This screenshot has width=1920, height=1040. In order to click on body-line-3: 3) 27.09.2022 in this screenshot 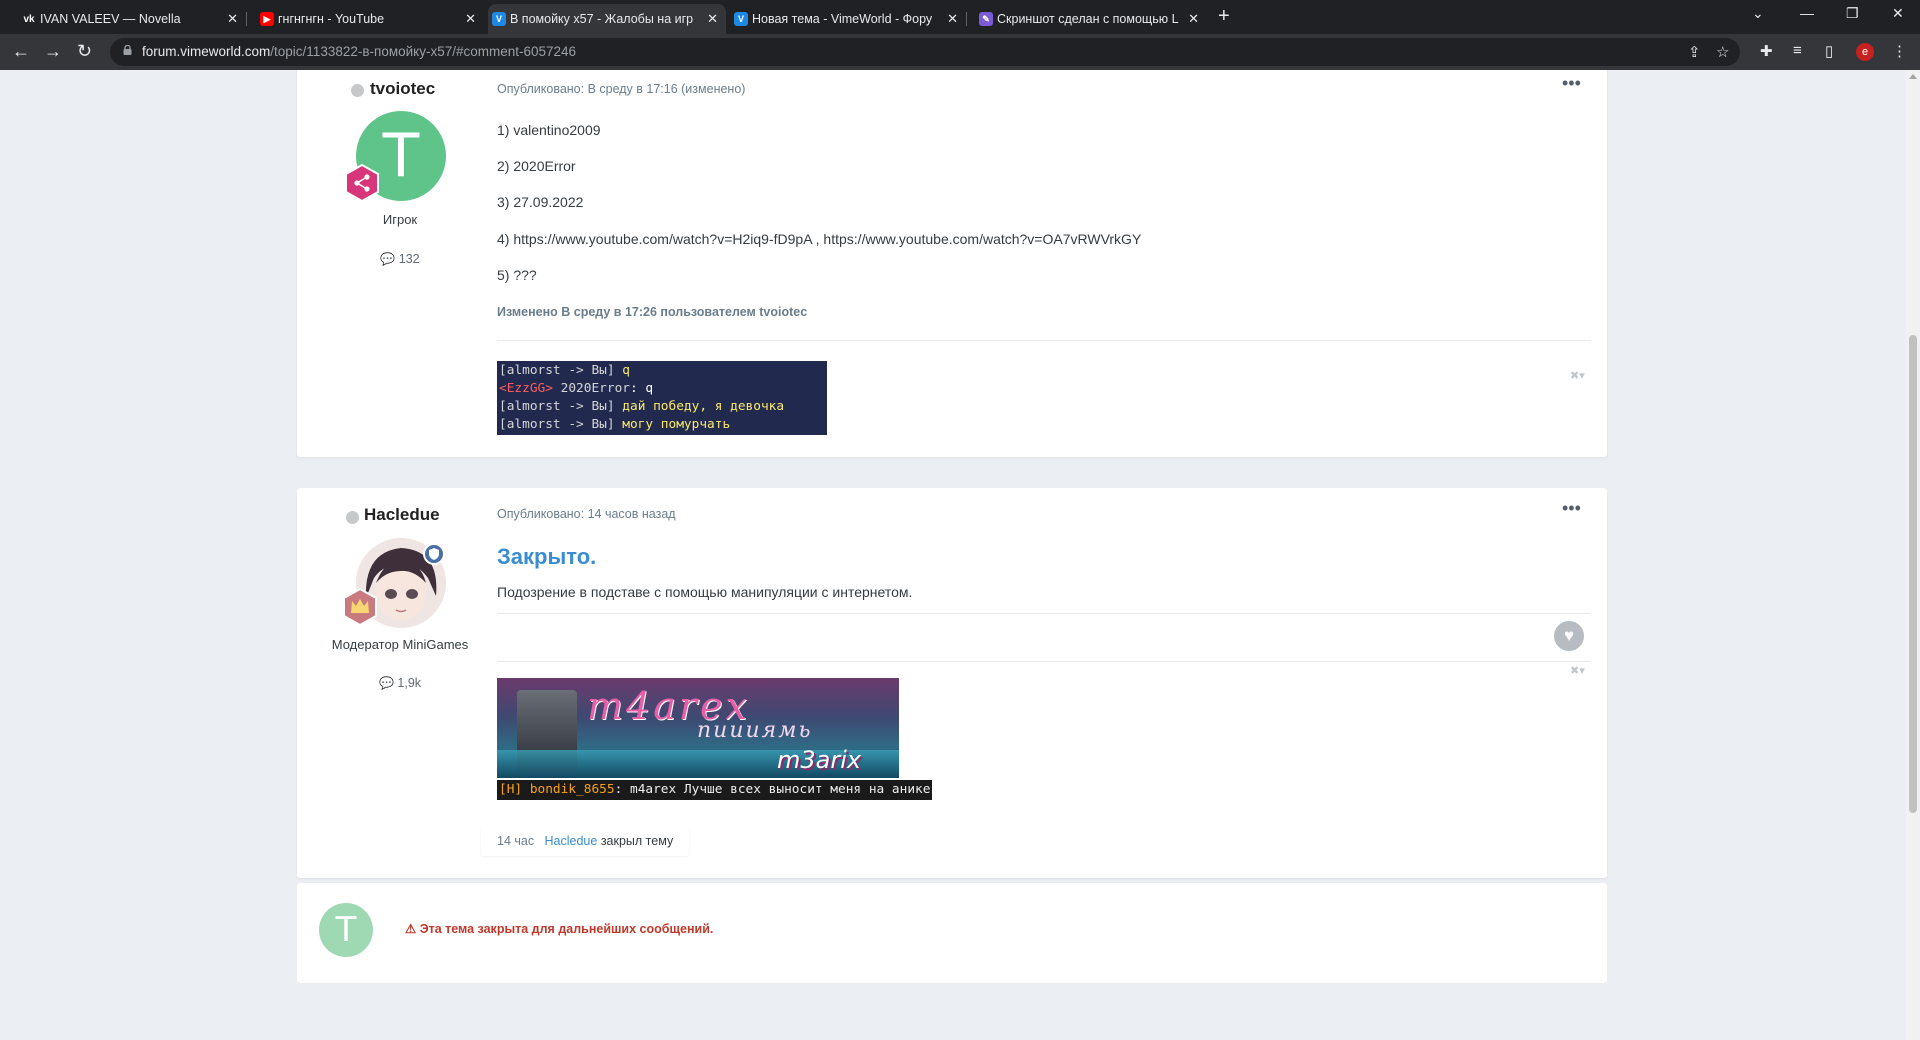, I will do `click(540, 202)`.